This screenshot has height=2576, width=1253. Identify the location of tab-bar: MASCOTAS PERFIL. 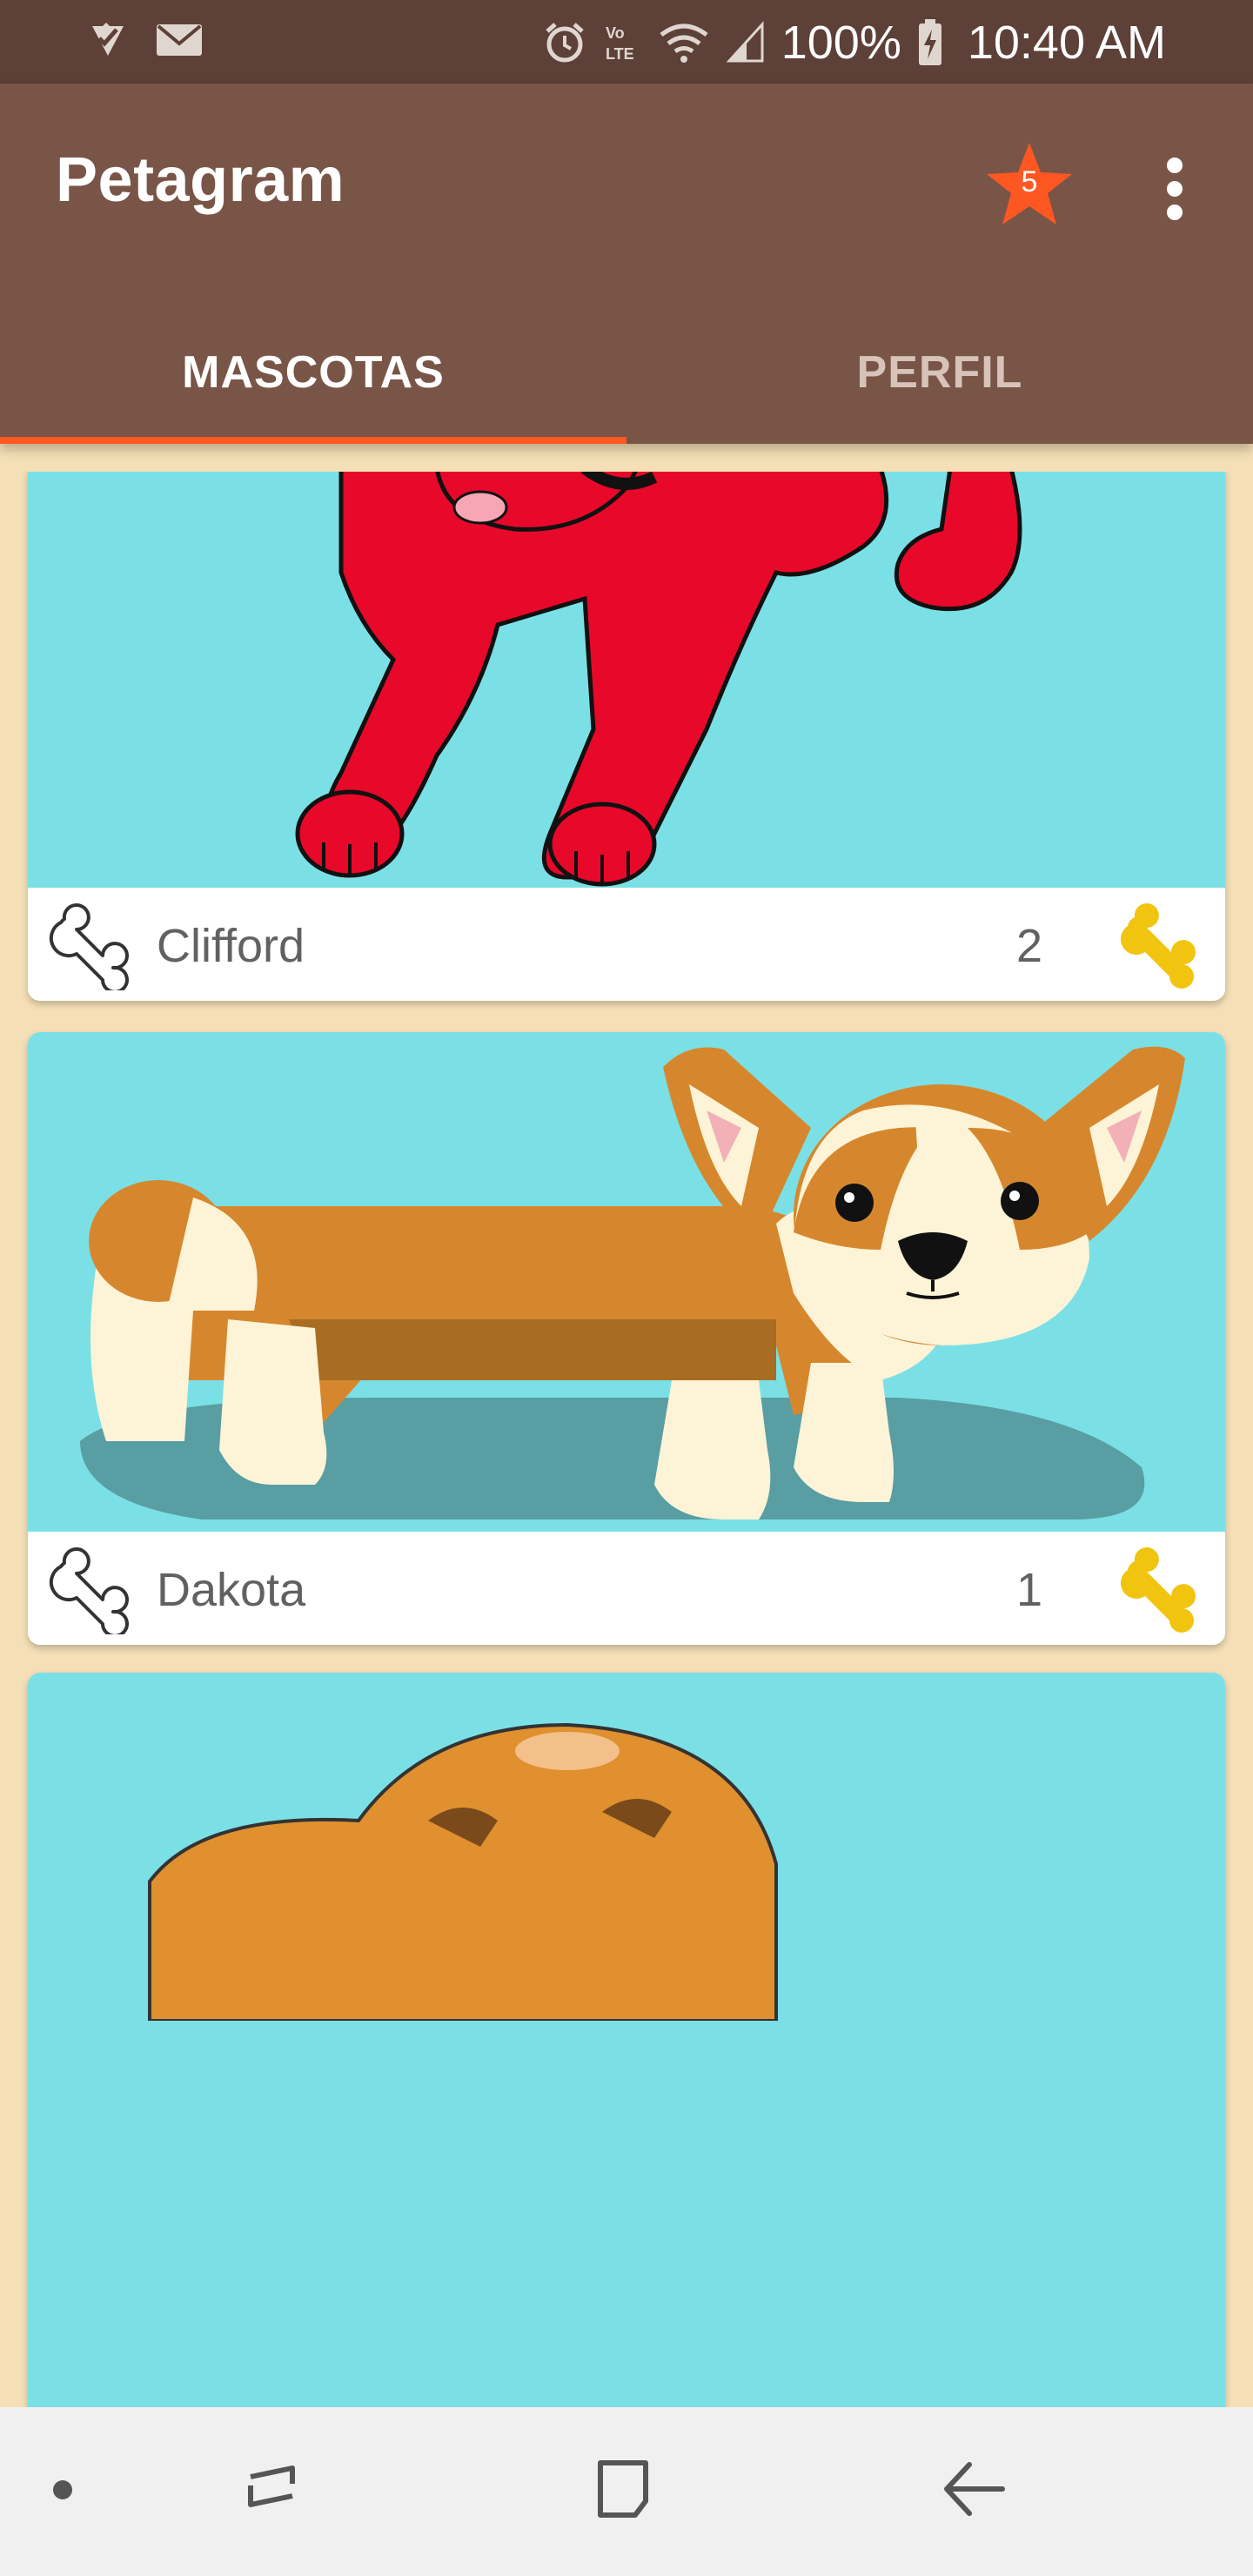
(626, 373).